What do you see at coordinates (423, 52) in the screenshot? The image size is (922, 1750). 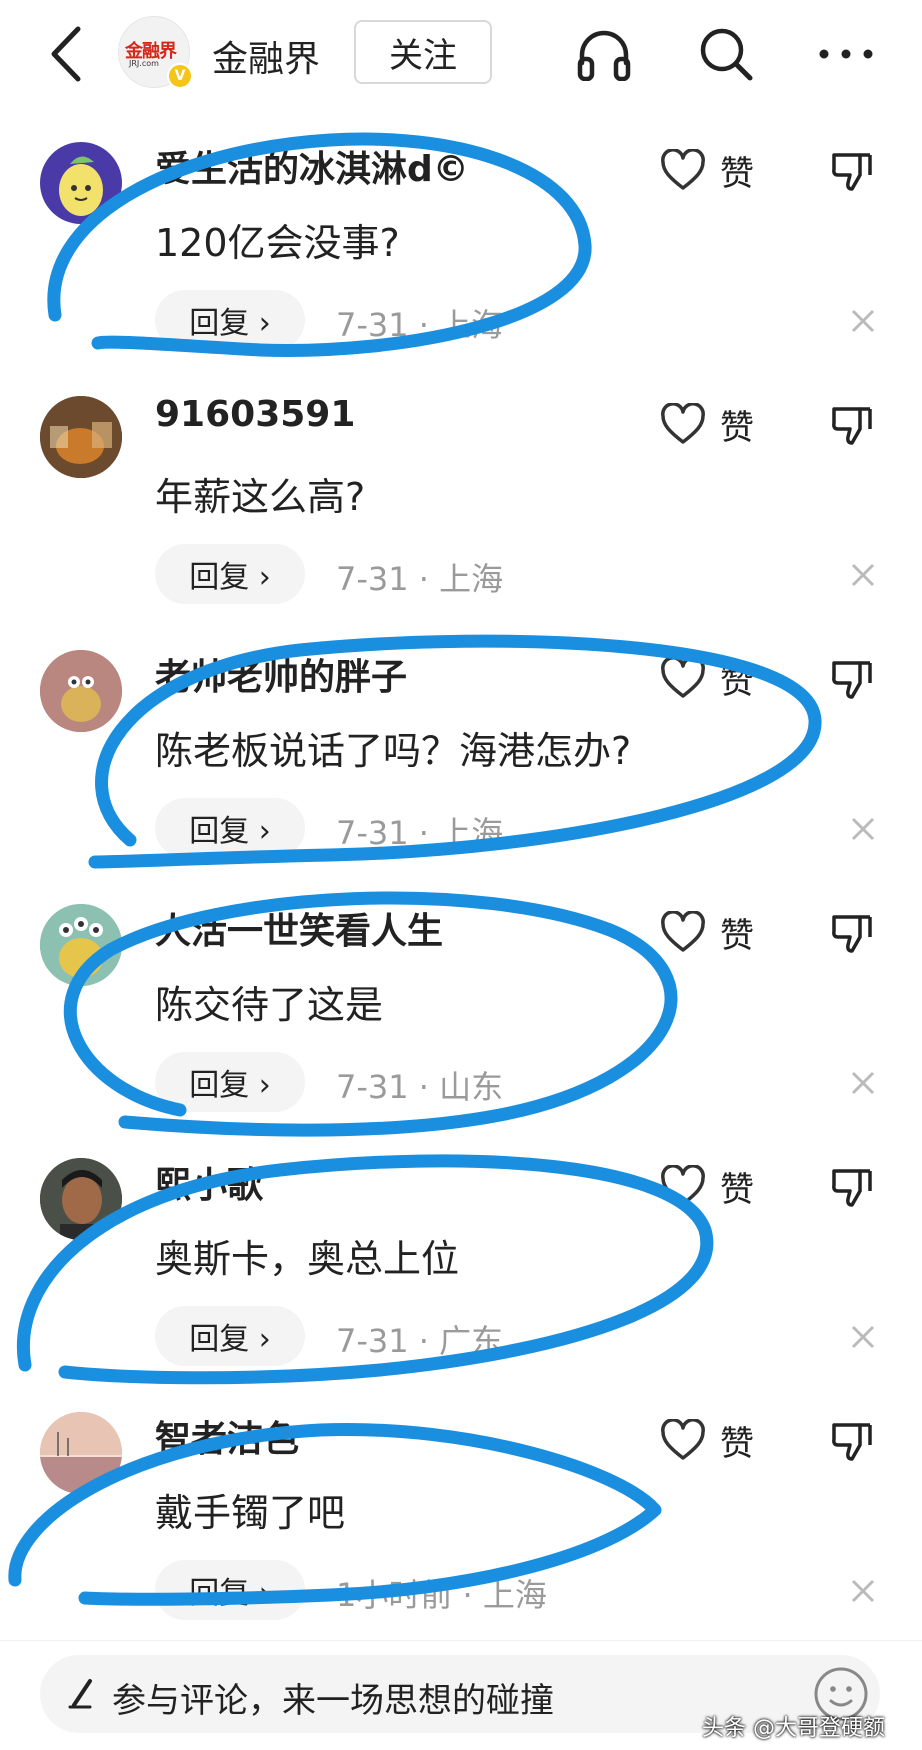 I see `follow-button: 关注` at bounding box center [423, 52].